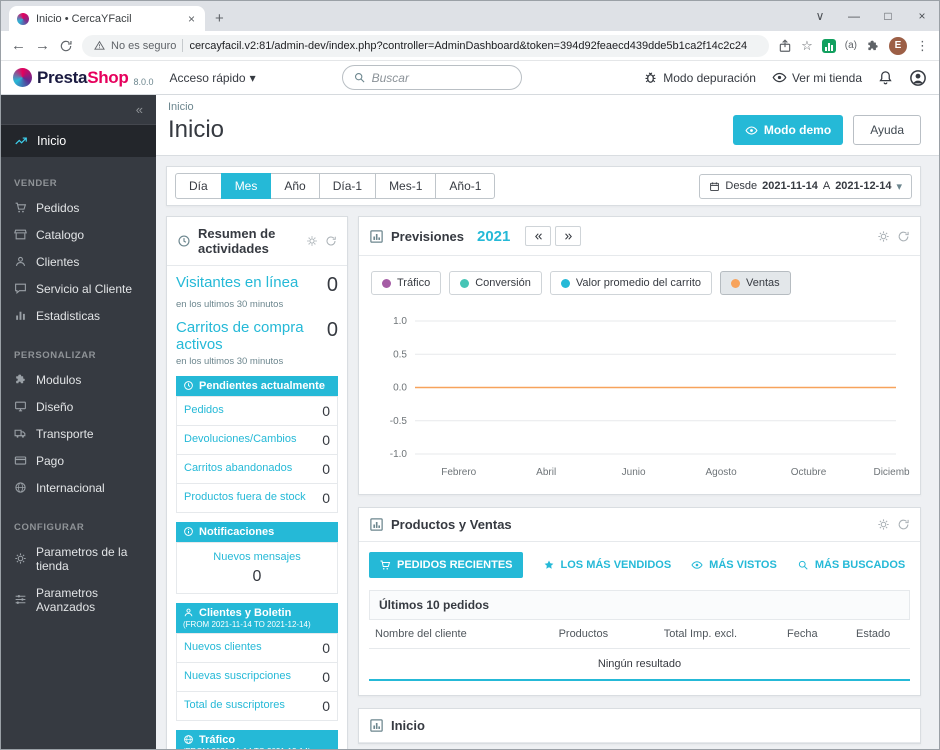 This screenshot has height=750, width=940. I want to click on page-header: Inicio Inicio Modo demo Ayuda, so click(547, 125).